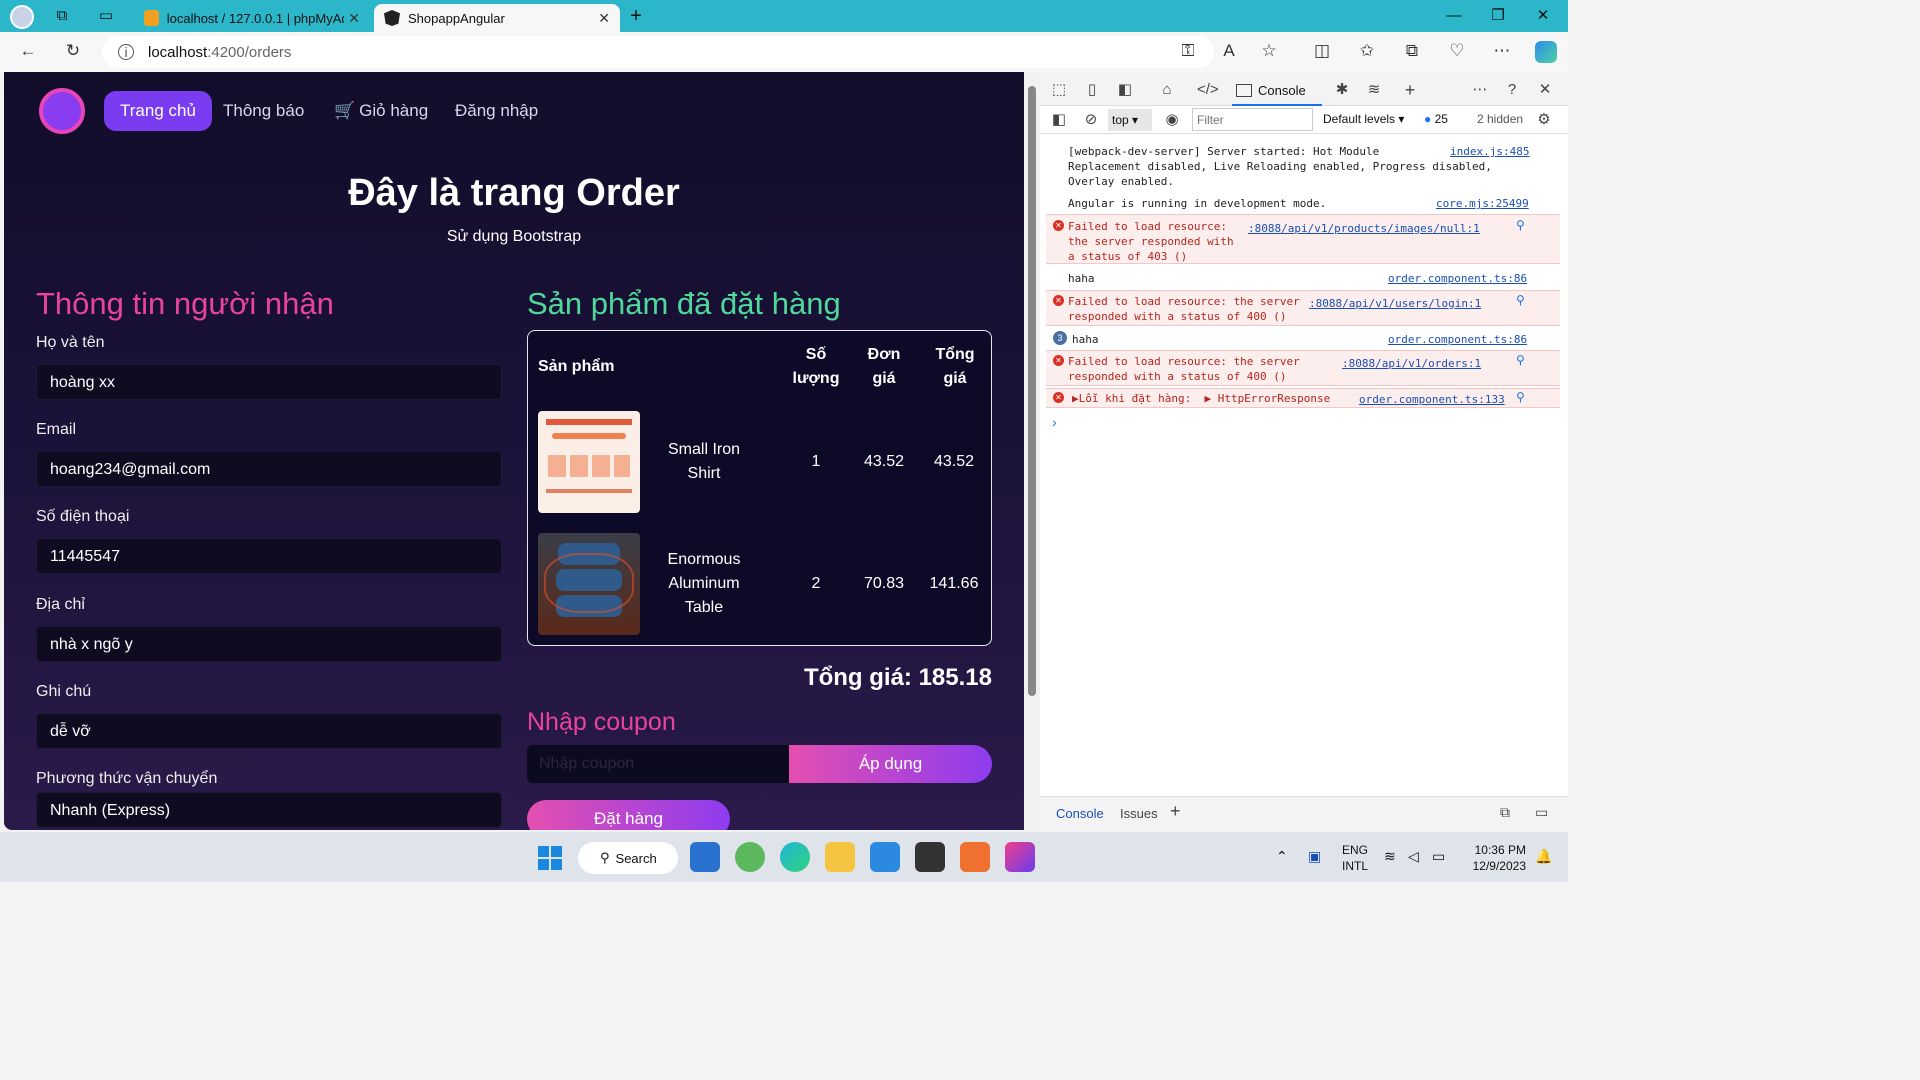  What do you see at coordinates (550, 858) in the screenshot?
I see `start-icon` at bounding box center [550, 858].